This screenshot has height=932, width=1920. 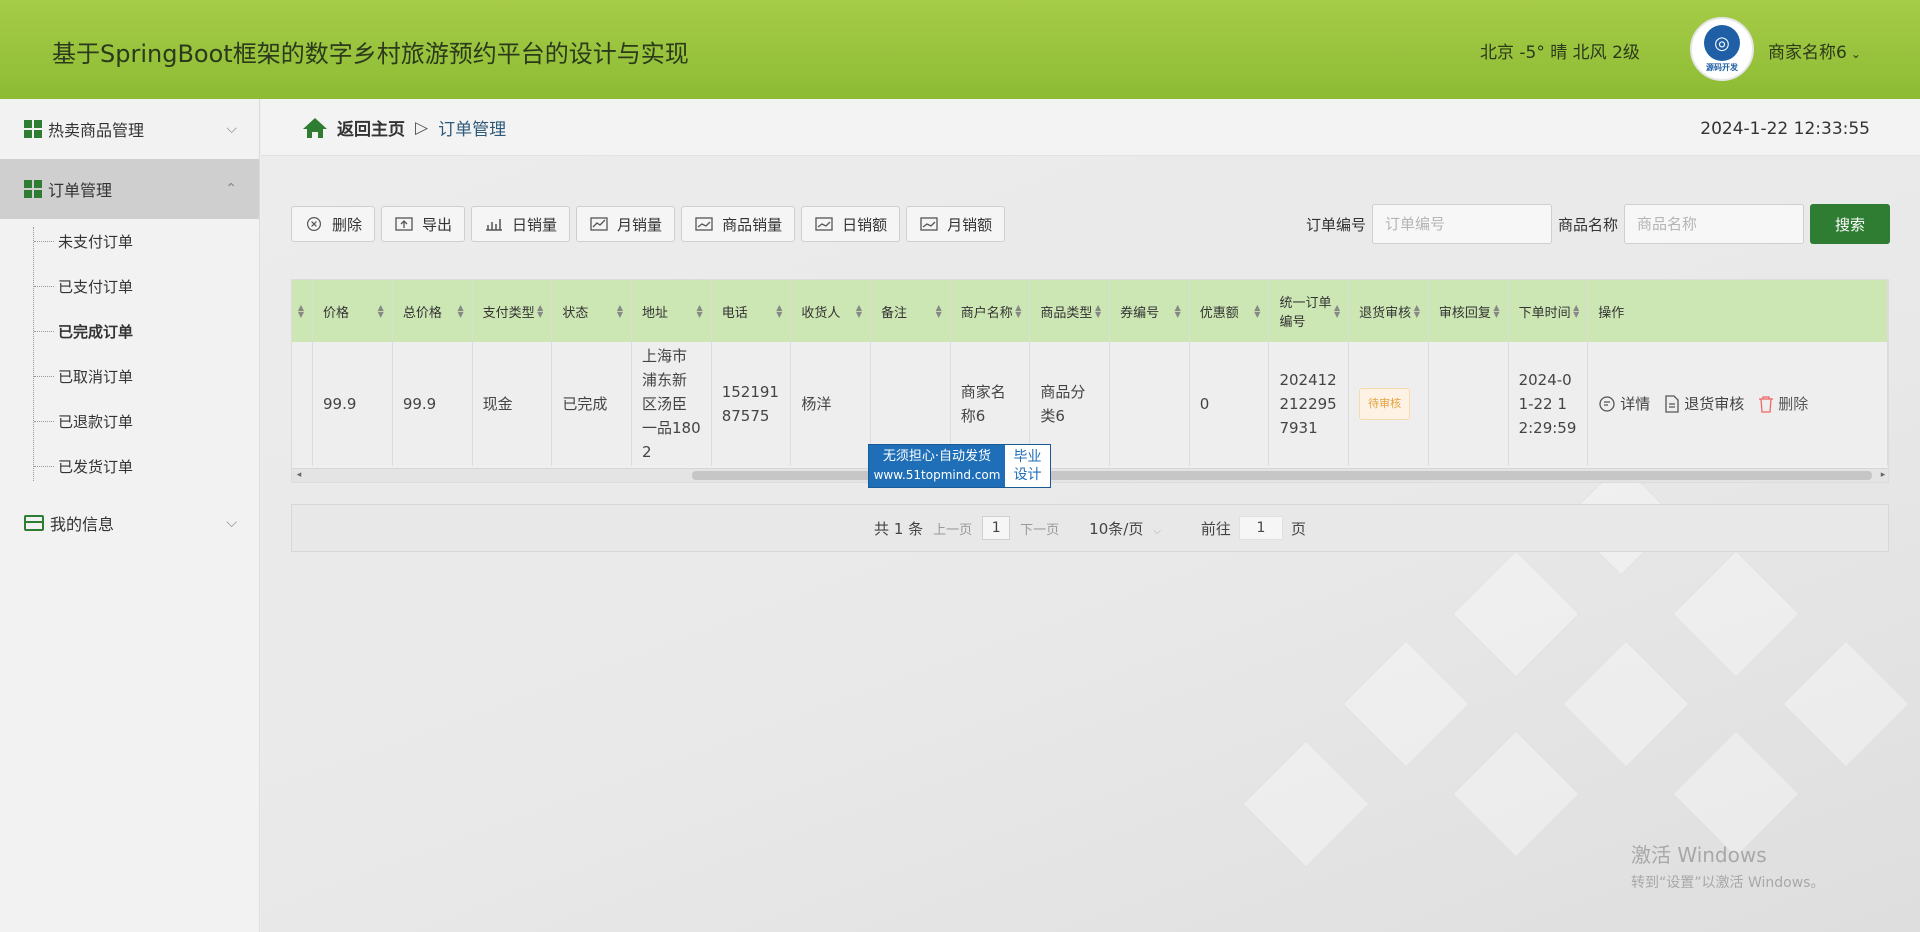 What do you see at coordinates (1229, 311) in the screenshot?
I see `table-header-cell: 优惠额 ▲ ▼` at bounding box center [1229, 311].